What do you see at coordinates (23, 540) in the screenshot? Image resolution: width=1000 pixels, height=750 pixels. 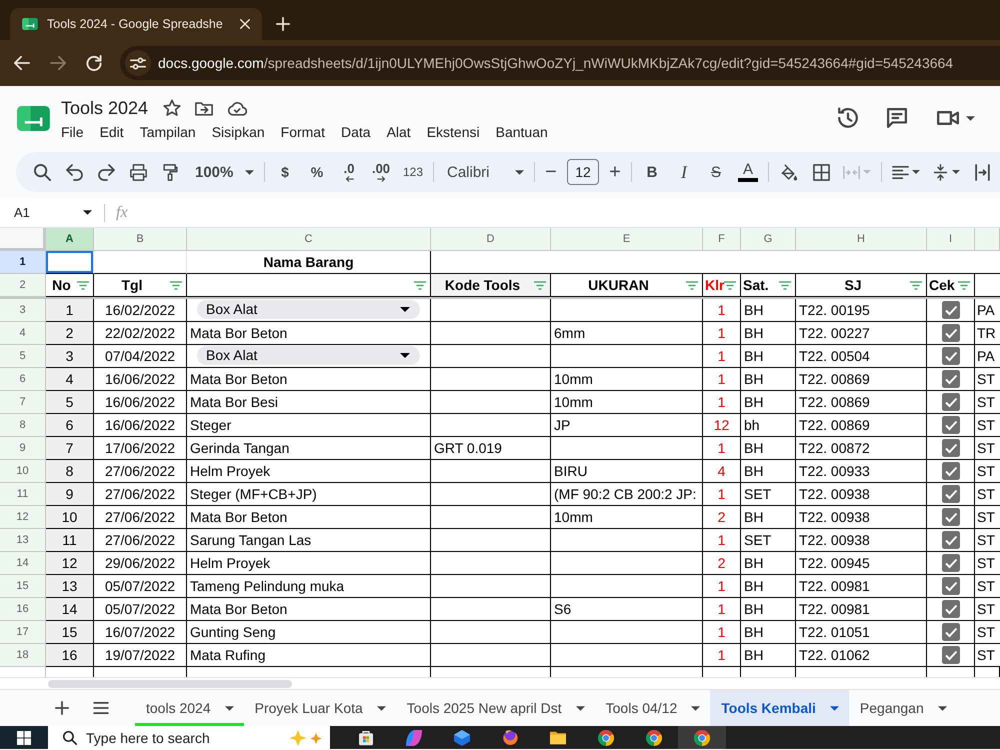 I see `row-header: 13` at bounding box center [23, 540].